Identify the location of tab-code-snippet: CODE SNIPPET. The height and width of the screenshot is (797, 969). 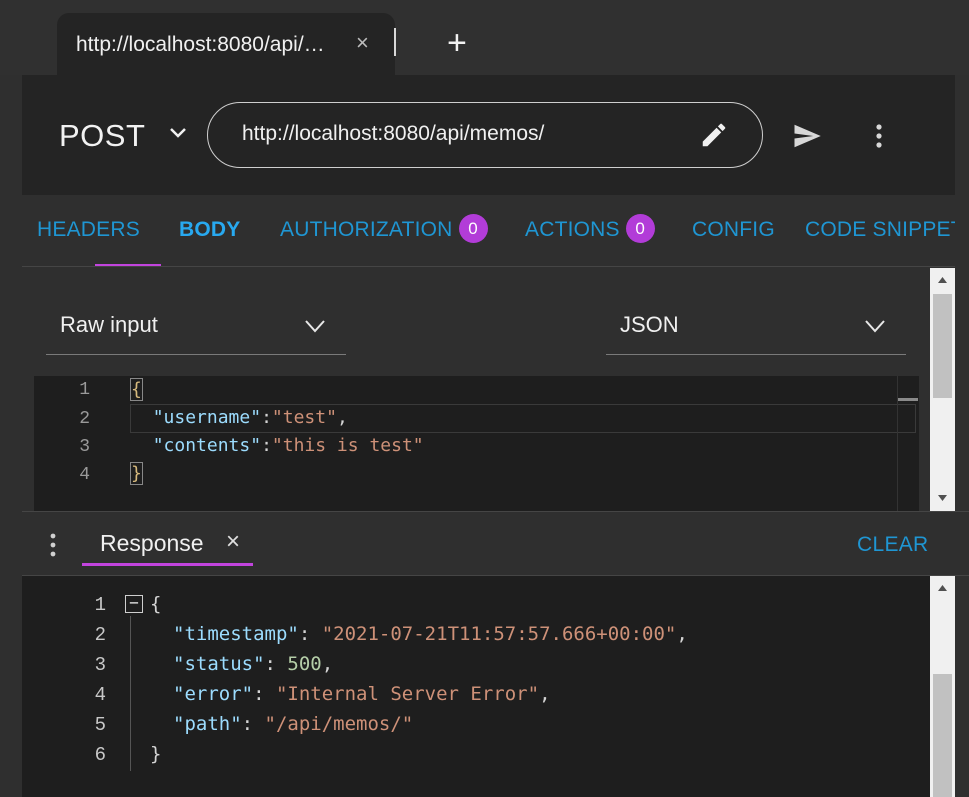
(880, 230).